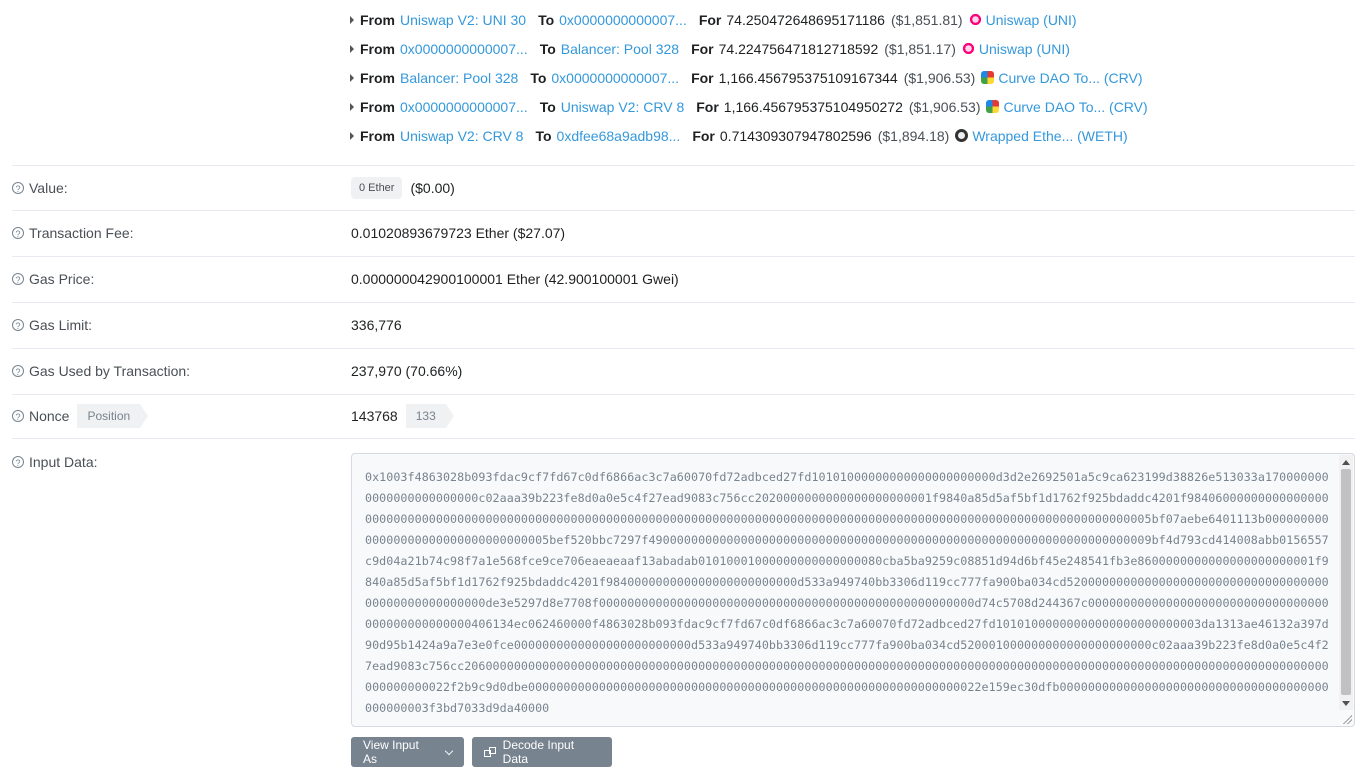  Describe the element at coordinates (376, 325) in the screenshot. I see `gas-limit-value: 336,776` at that location.